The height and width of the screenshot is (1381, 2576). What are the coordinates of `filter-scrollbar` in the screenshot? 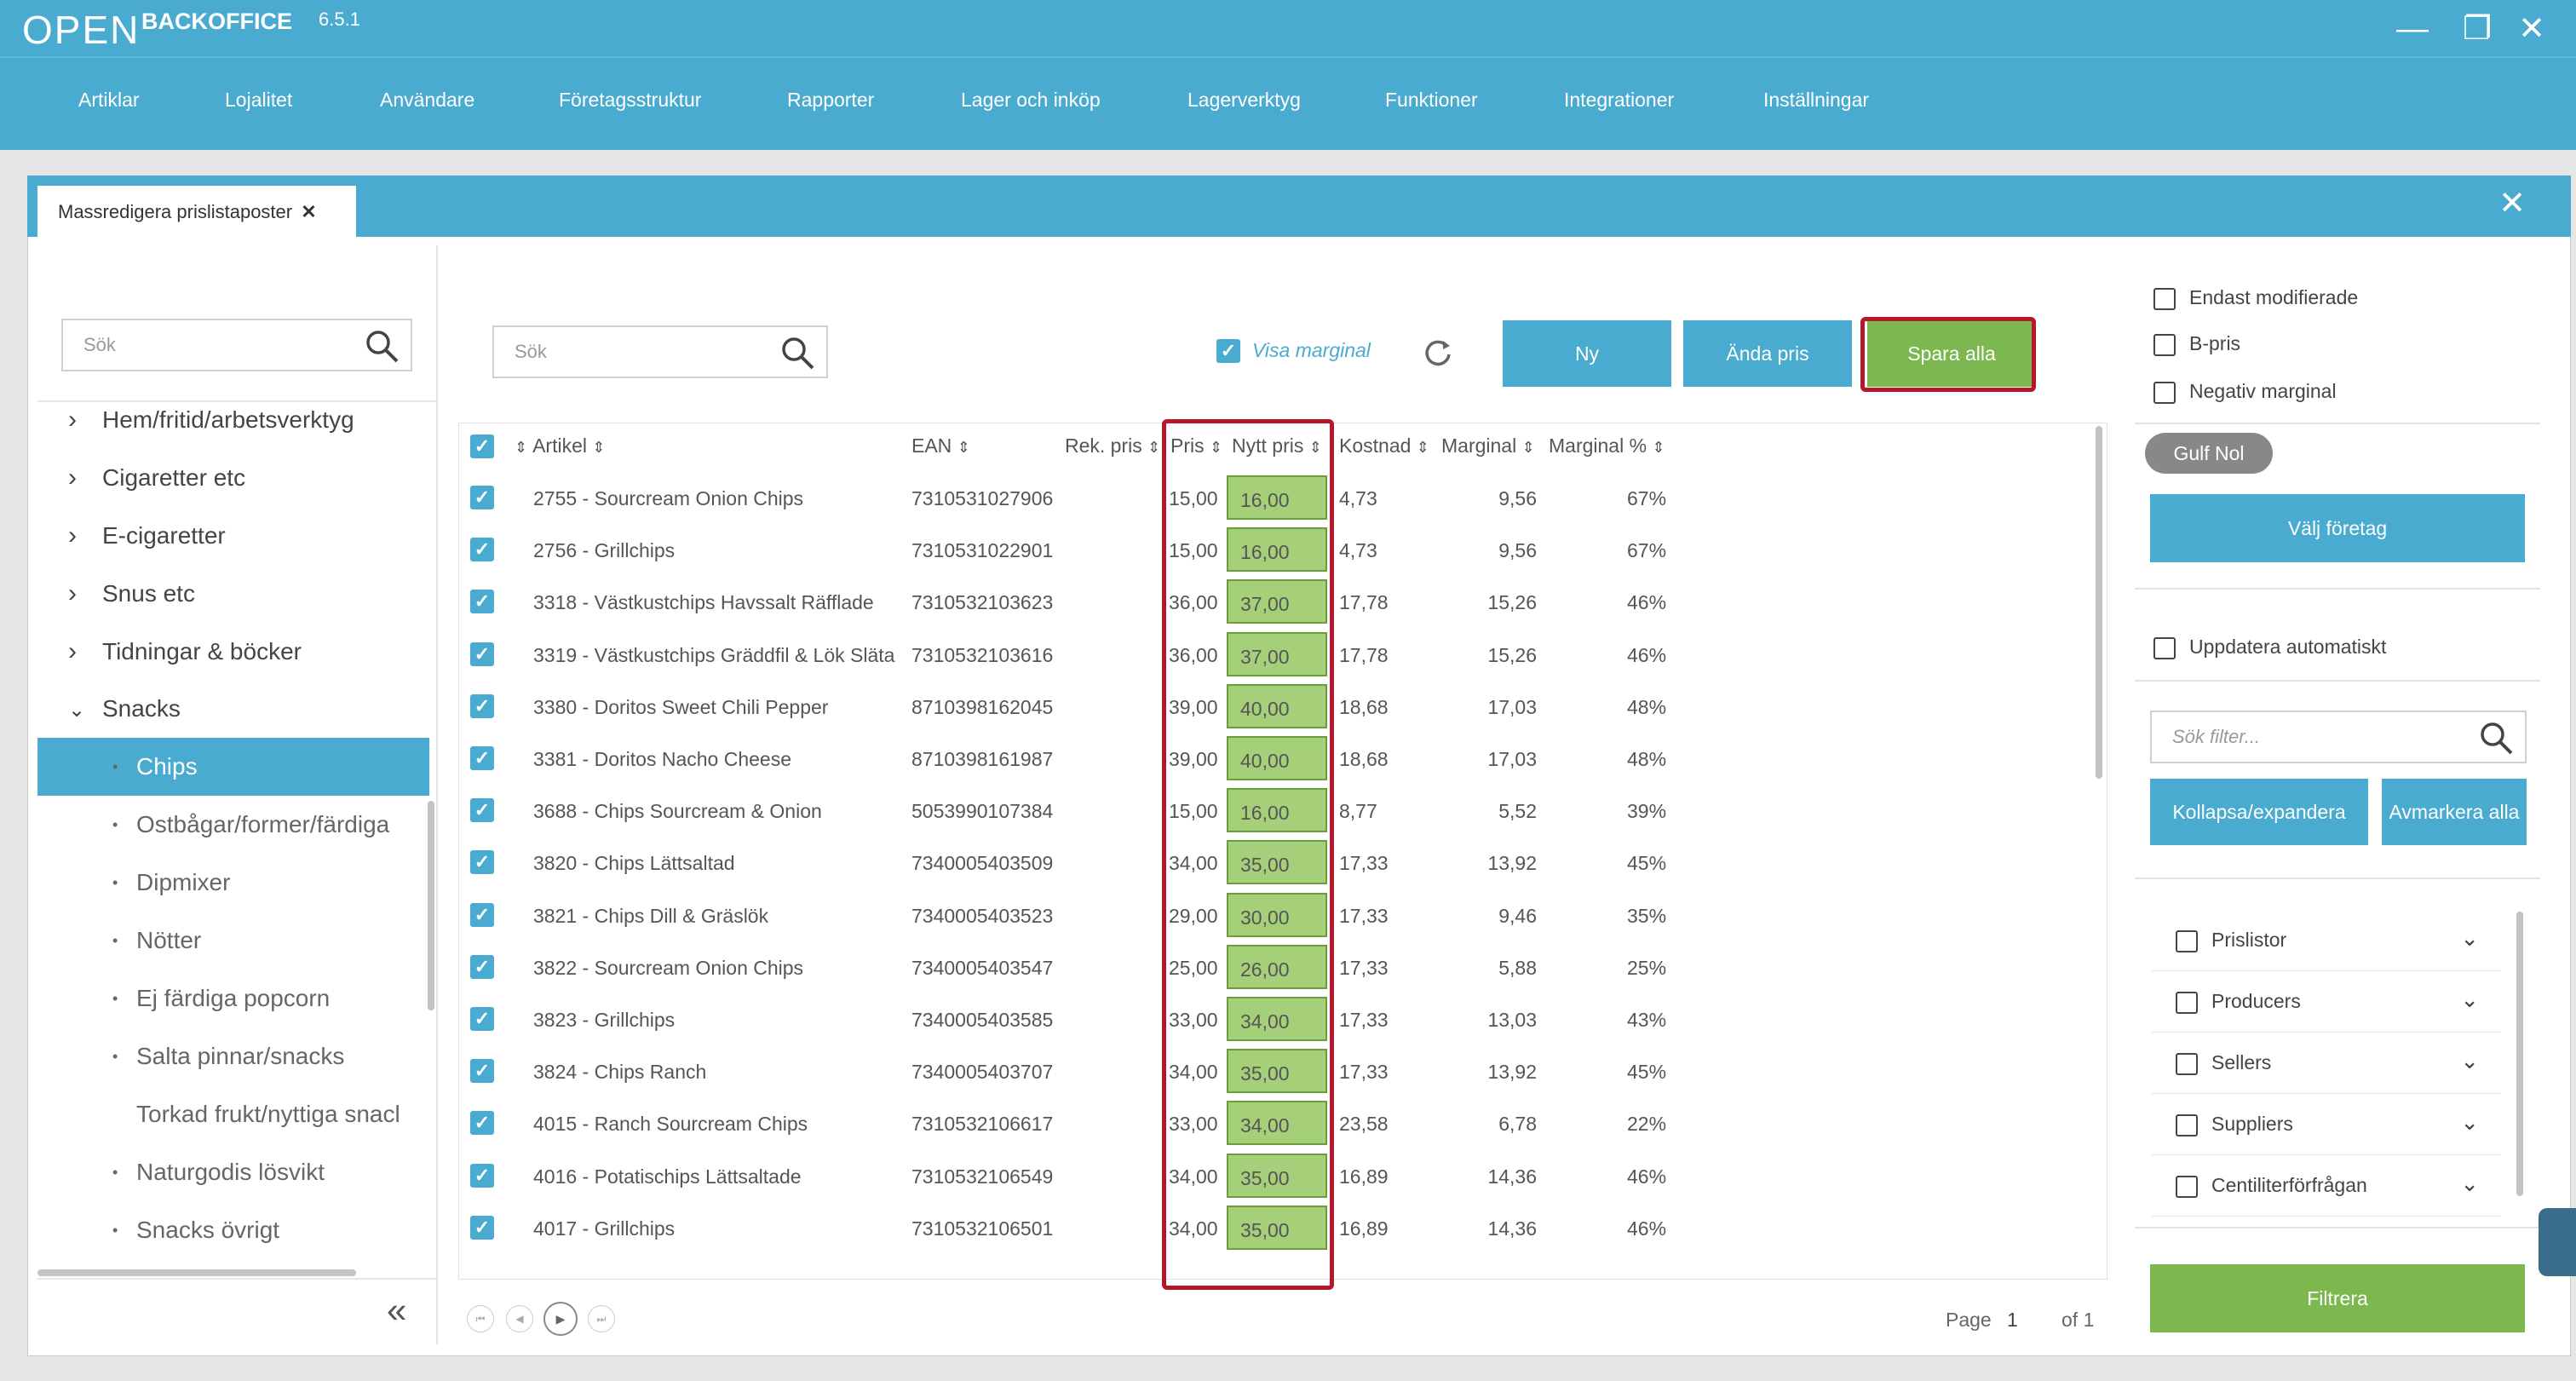 It's located at (2519, 1054).